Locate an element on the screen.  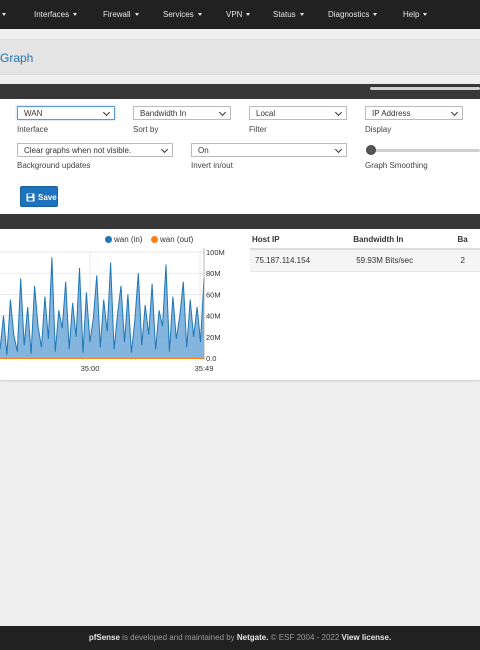
col-host-ip: Host IP is located at coordinates (301, 240).